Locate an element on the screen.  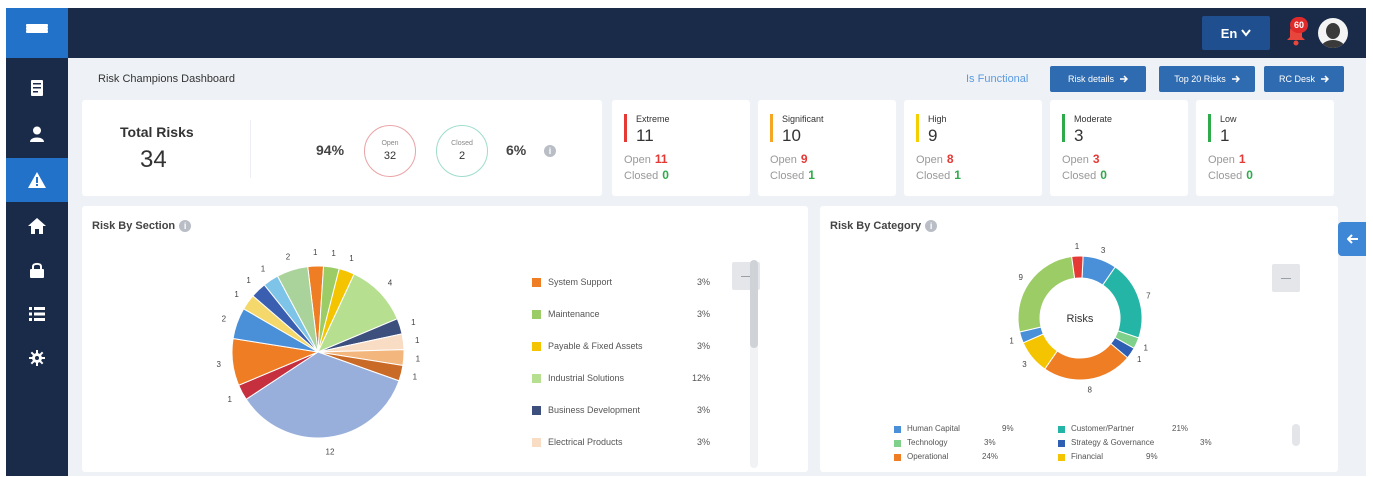
legend-item: Business Development 3% is located at coordinates (621, 411).